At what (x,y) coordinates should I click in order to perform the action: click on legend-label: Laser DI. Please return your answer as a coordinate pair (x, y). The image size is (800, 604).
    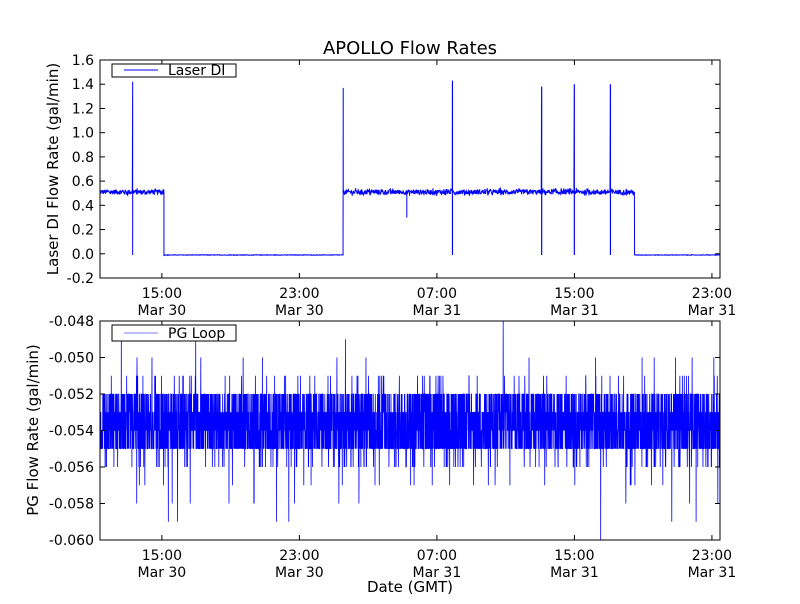
    Looking at the image, I should click on (196, 71).